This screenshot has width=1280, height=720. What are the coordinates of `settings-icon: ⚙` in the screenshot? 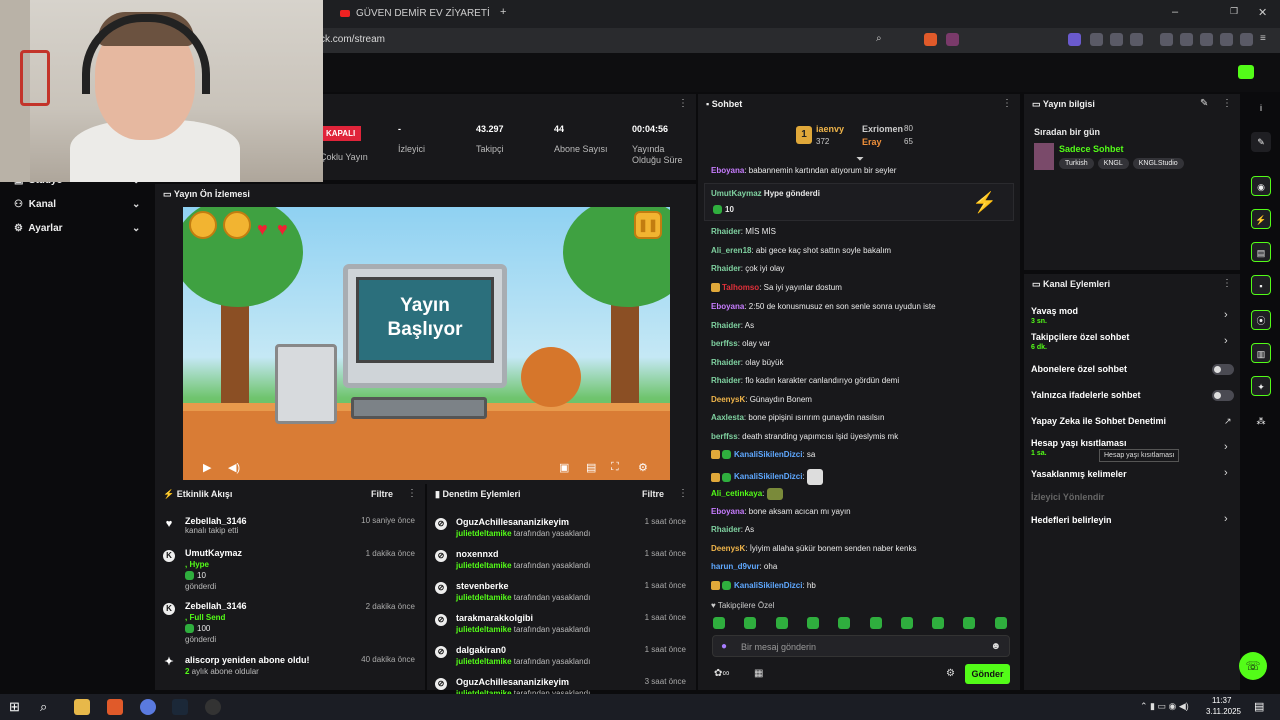 It's located at (643, 467).